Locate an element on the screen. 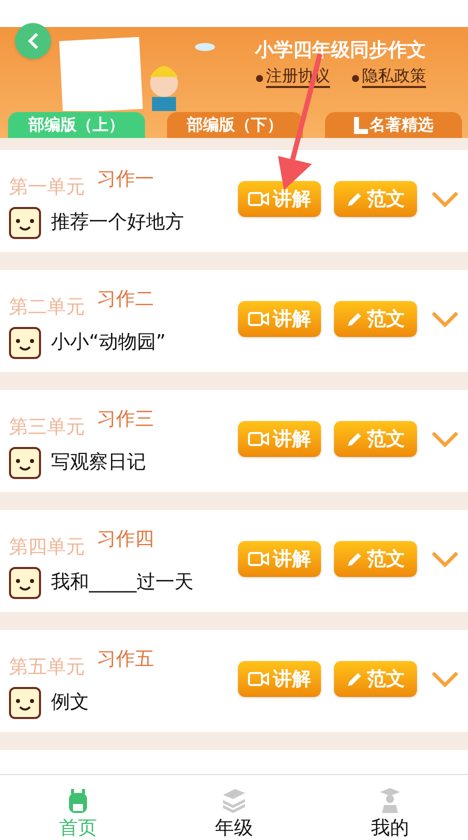 This screenshot has width=468, height=840. unit-label: 第四单元 is located at coordinates (47, 547).